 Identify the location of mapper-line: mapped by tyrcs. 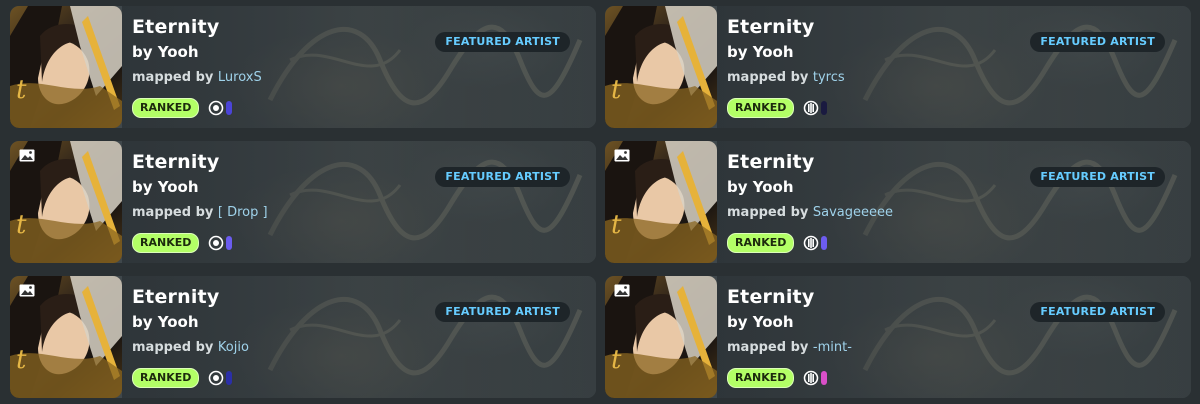
(786, 77).